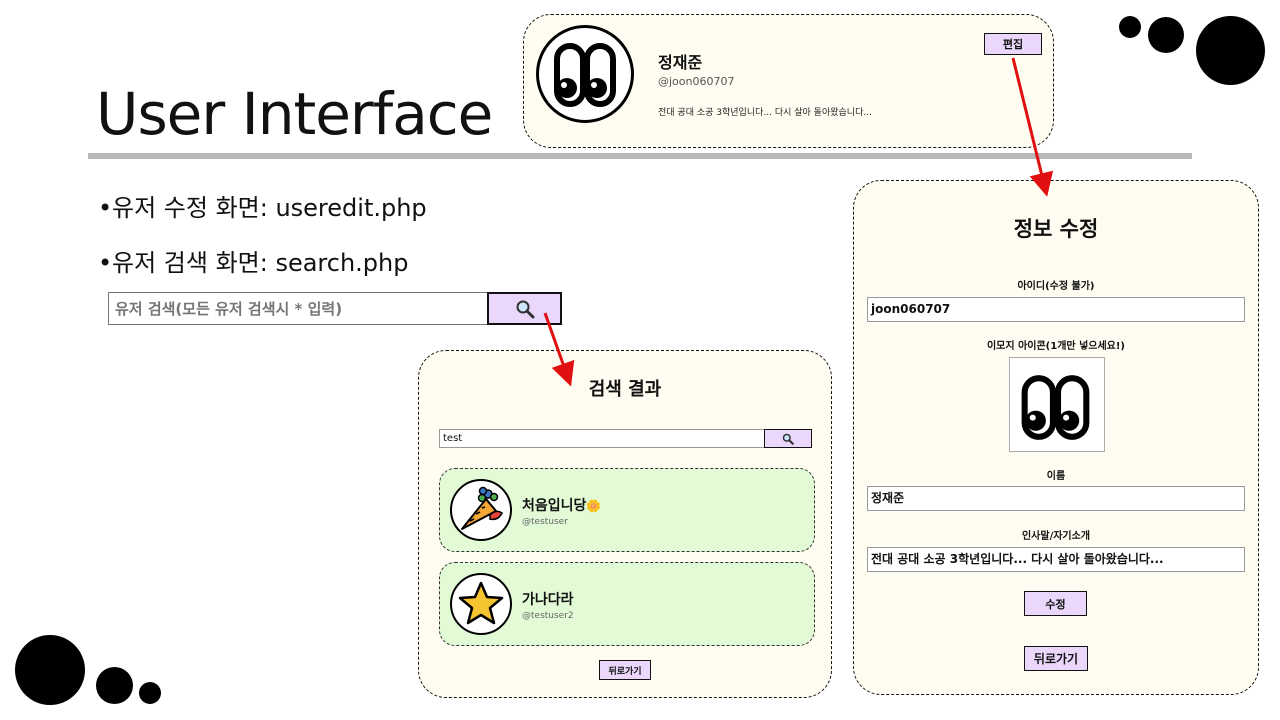  What do you see at coordinates (627, 604) in the screenshot?
I see `search-result-card: 가나다라 @testuser2` at bounding box center [627, 604].